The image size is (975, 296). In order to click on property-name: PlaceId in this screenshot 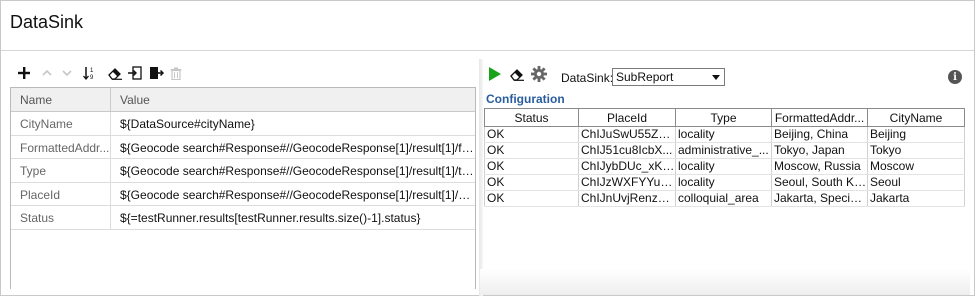, I will do `click(61, 193)`.